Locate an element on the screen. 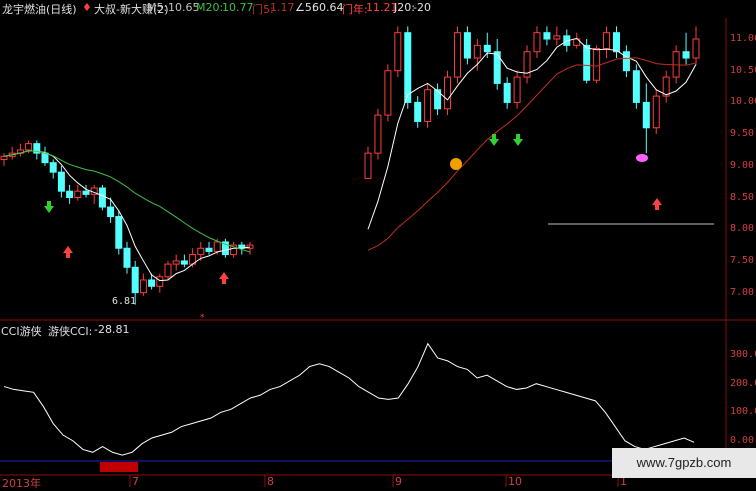 The image size is (756, 491). cci-value: -28.81 is located at coordinates (112, 329).